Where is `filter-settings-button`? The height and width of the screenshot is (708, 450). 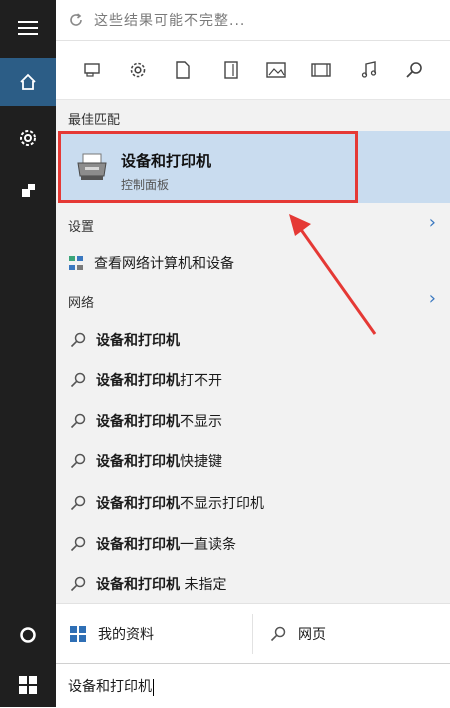 filter-settings-button is located at coordinates (138, 70).